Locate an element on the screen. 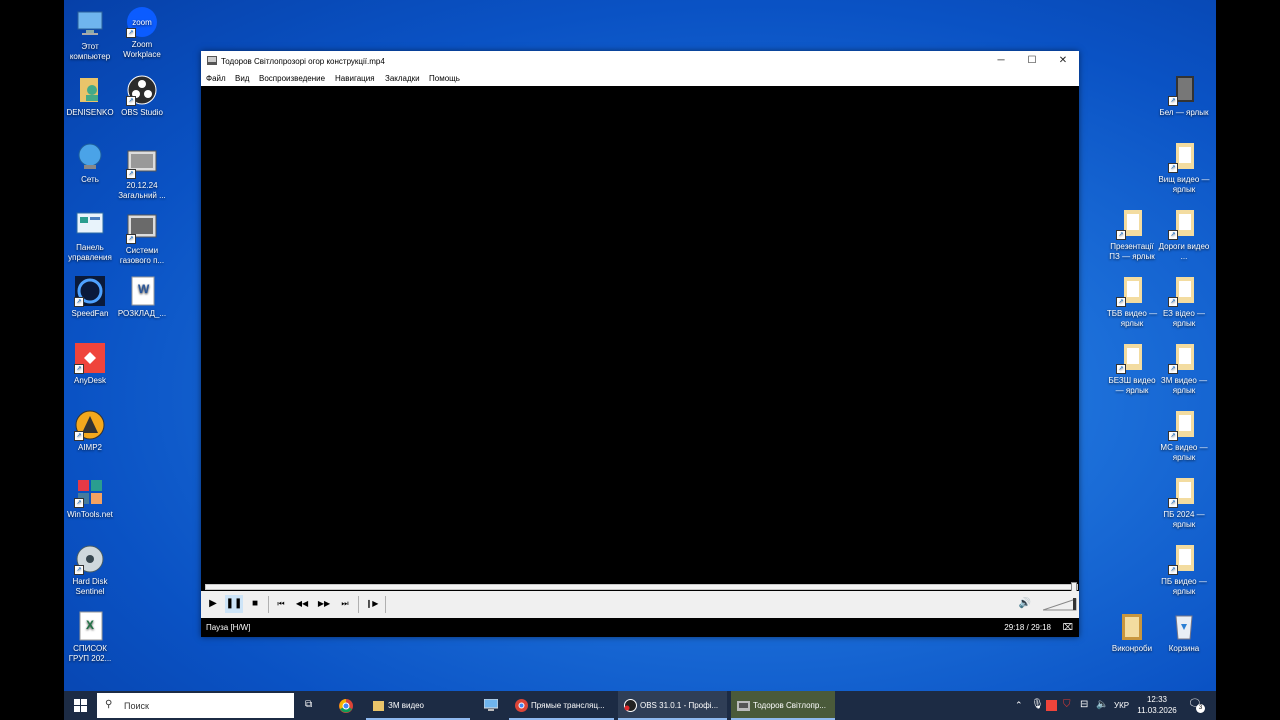 This screenshot has width=1280, height=720. this-pc-desktop-icon: Этот компьютер is located at coordinates (91, 35).